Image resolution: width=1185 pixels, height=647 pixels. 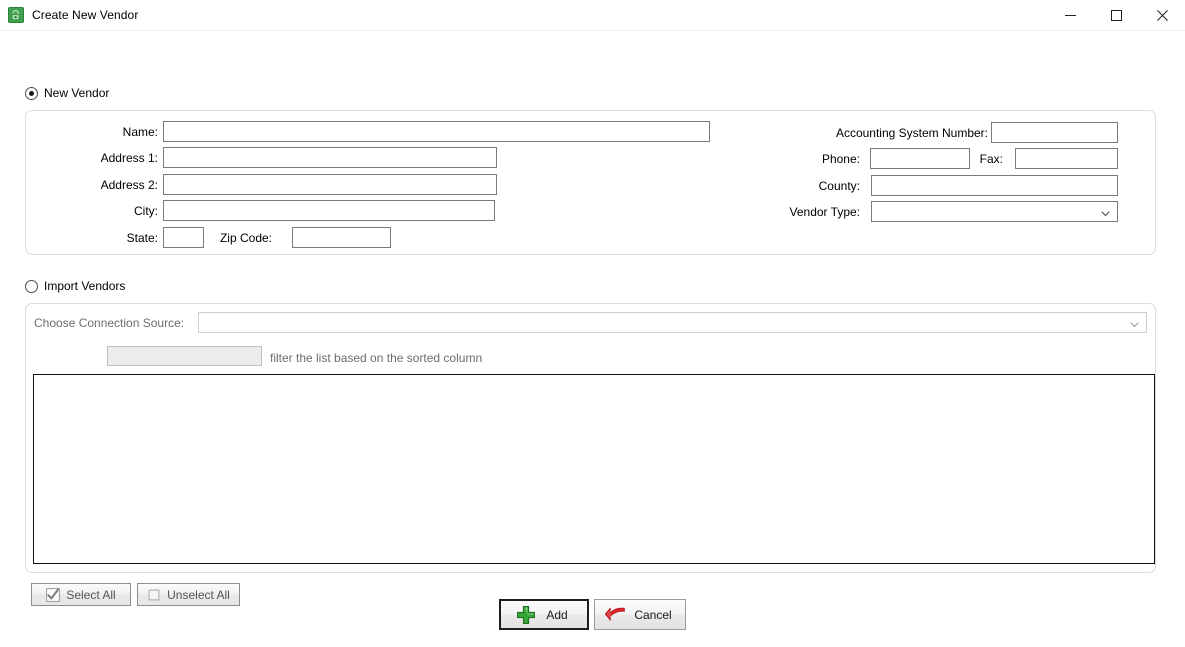 I want to click on radio-new-vendor: New Vendor, so click(x=67, y=93).